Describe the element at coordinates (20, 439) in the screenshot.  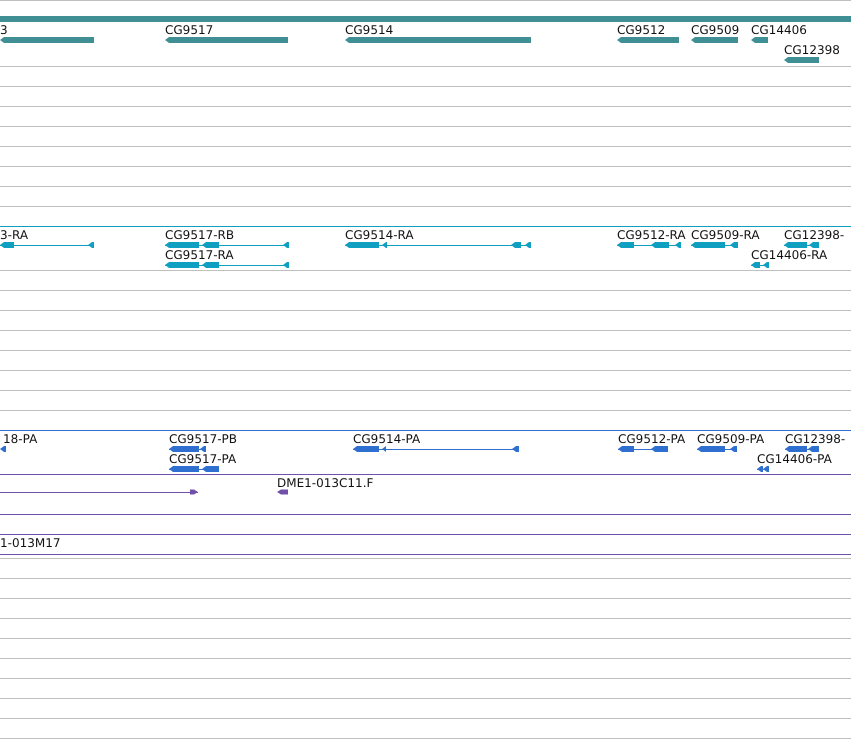
I see `feature-label: 18-PA` at that location.